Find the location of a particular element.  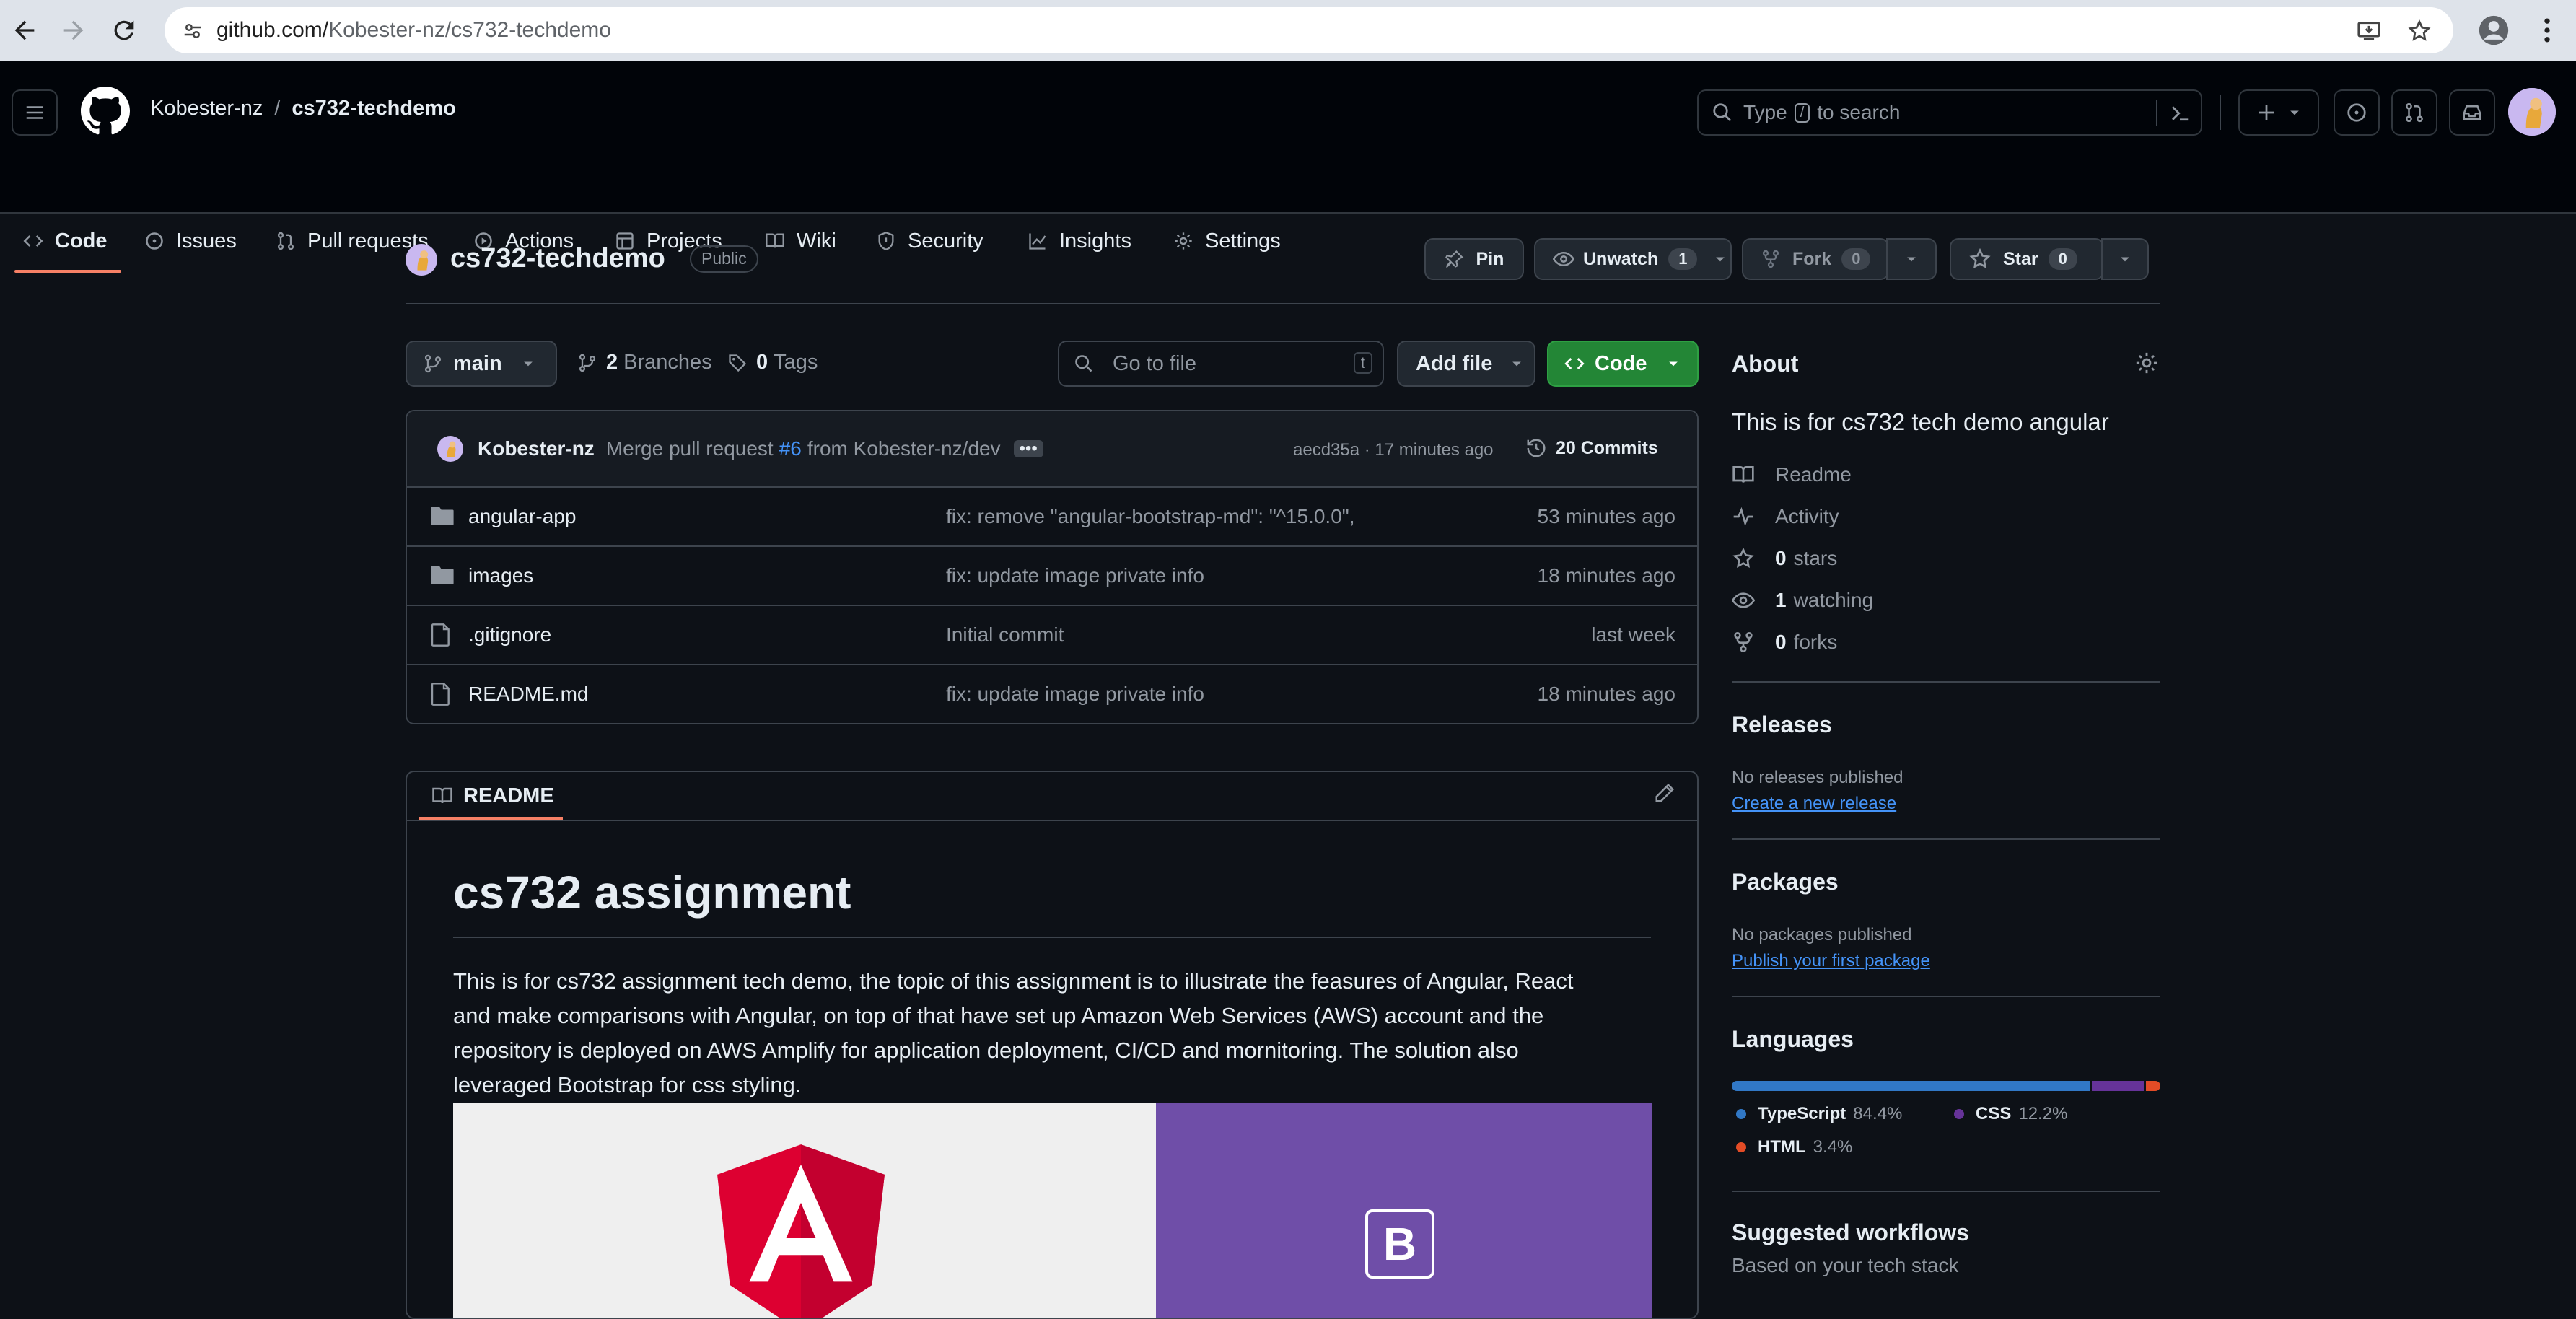

folder-icon is located at coordinates (442, 575).